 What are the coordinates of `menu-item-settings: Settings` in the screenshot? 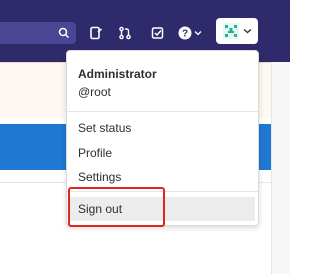 It's located at (162, 177).